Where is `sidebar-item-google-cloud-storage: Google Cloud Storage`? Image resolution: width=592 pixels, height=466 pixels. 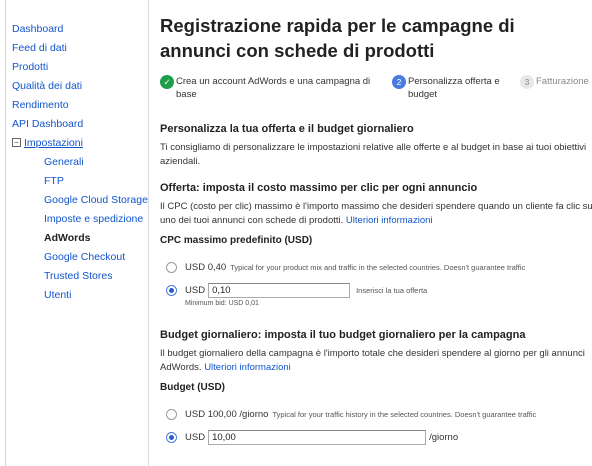 sidebar-item-google-cloud-storage: Google Cloud Storage is located at coordinates (77, 199).